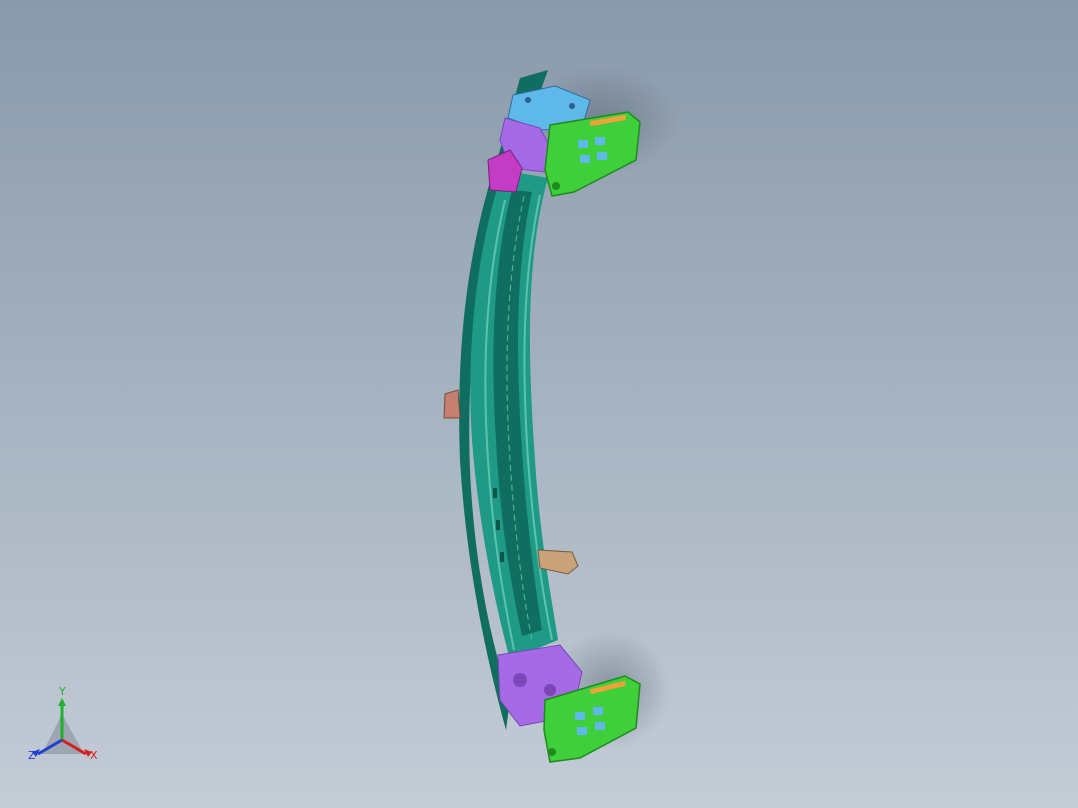  I want to click on orientation-triad: Y X Z, so click(67, 728).